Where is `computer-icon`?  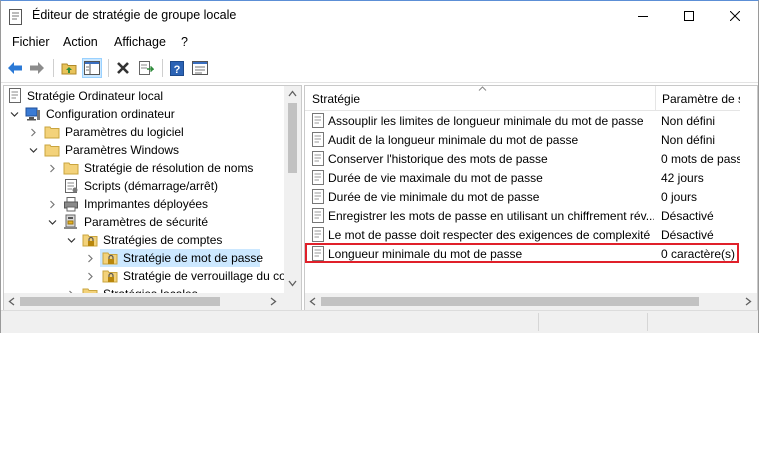
computer-icon is located at coordinates (32, 114).